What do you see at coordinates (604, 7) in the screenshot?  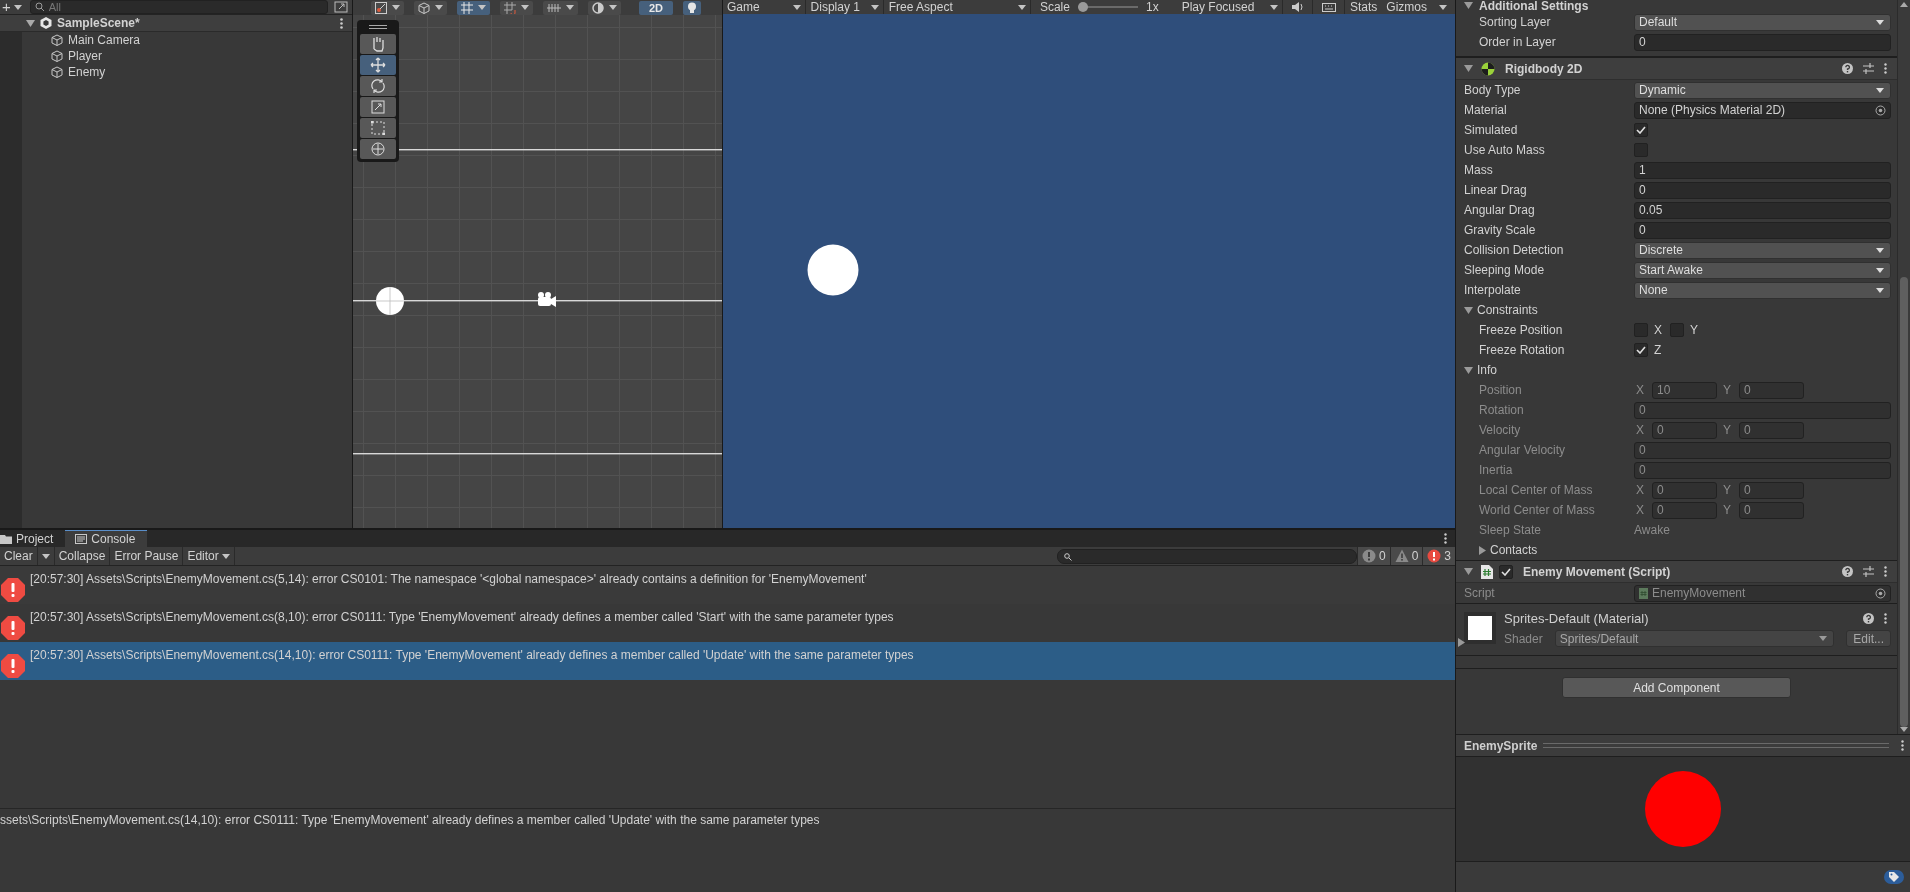 I see `orbit-button` at bounding box center [604, 7].